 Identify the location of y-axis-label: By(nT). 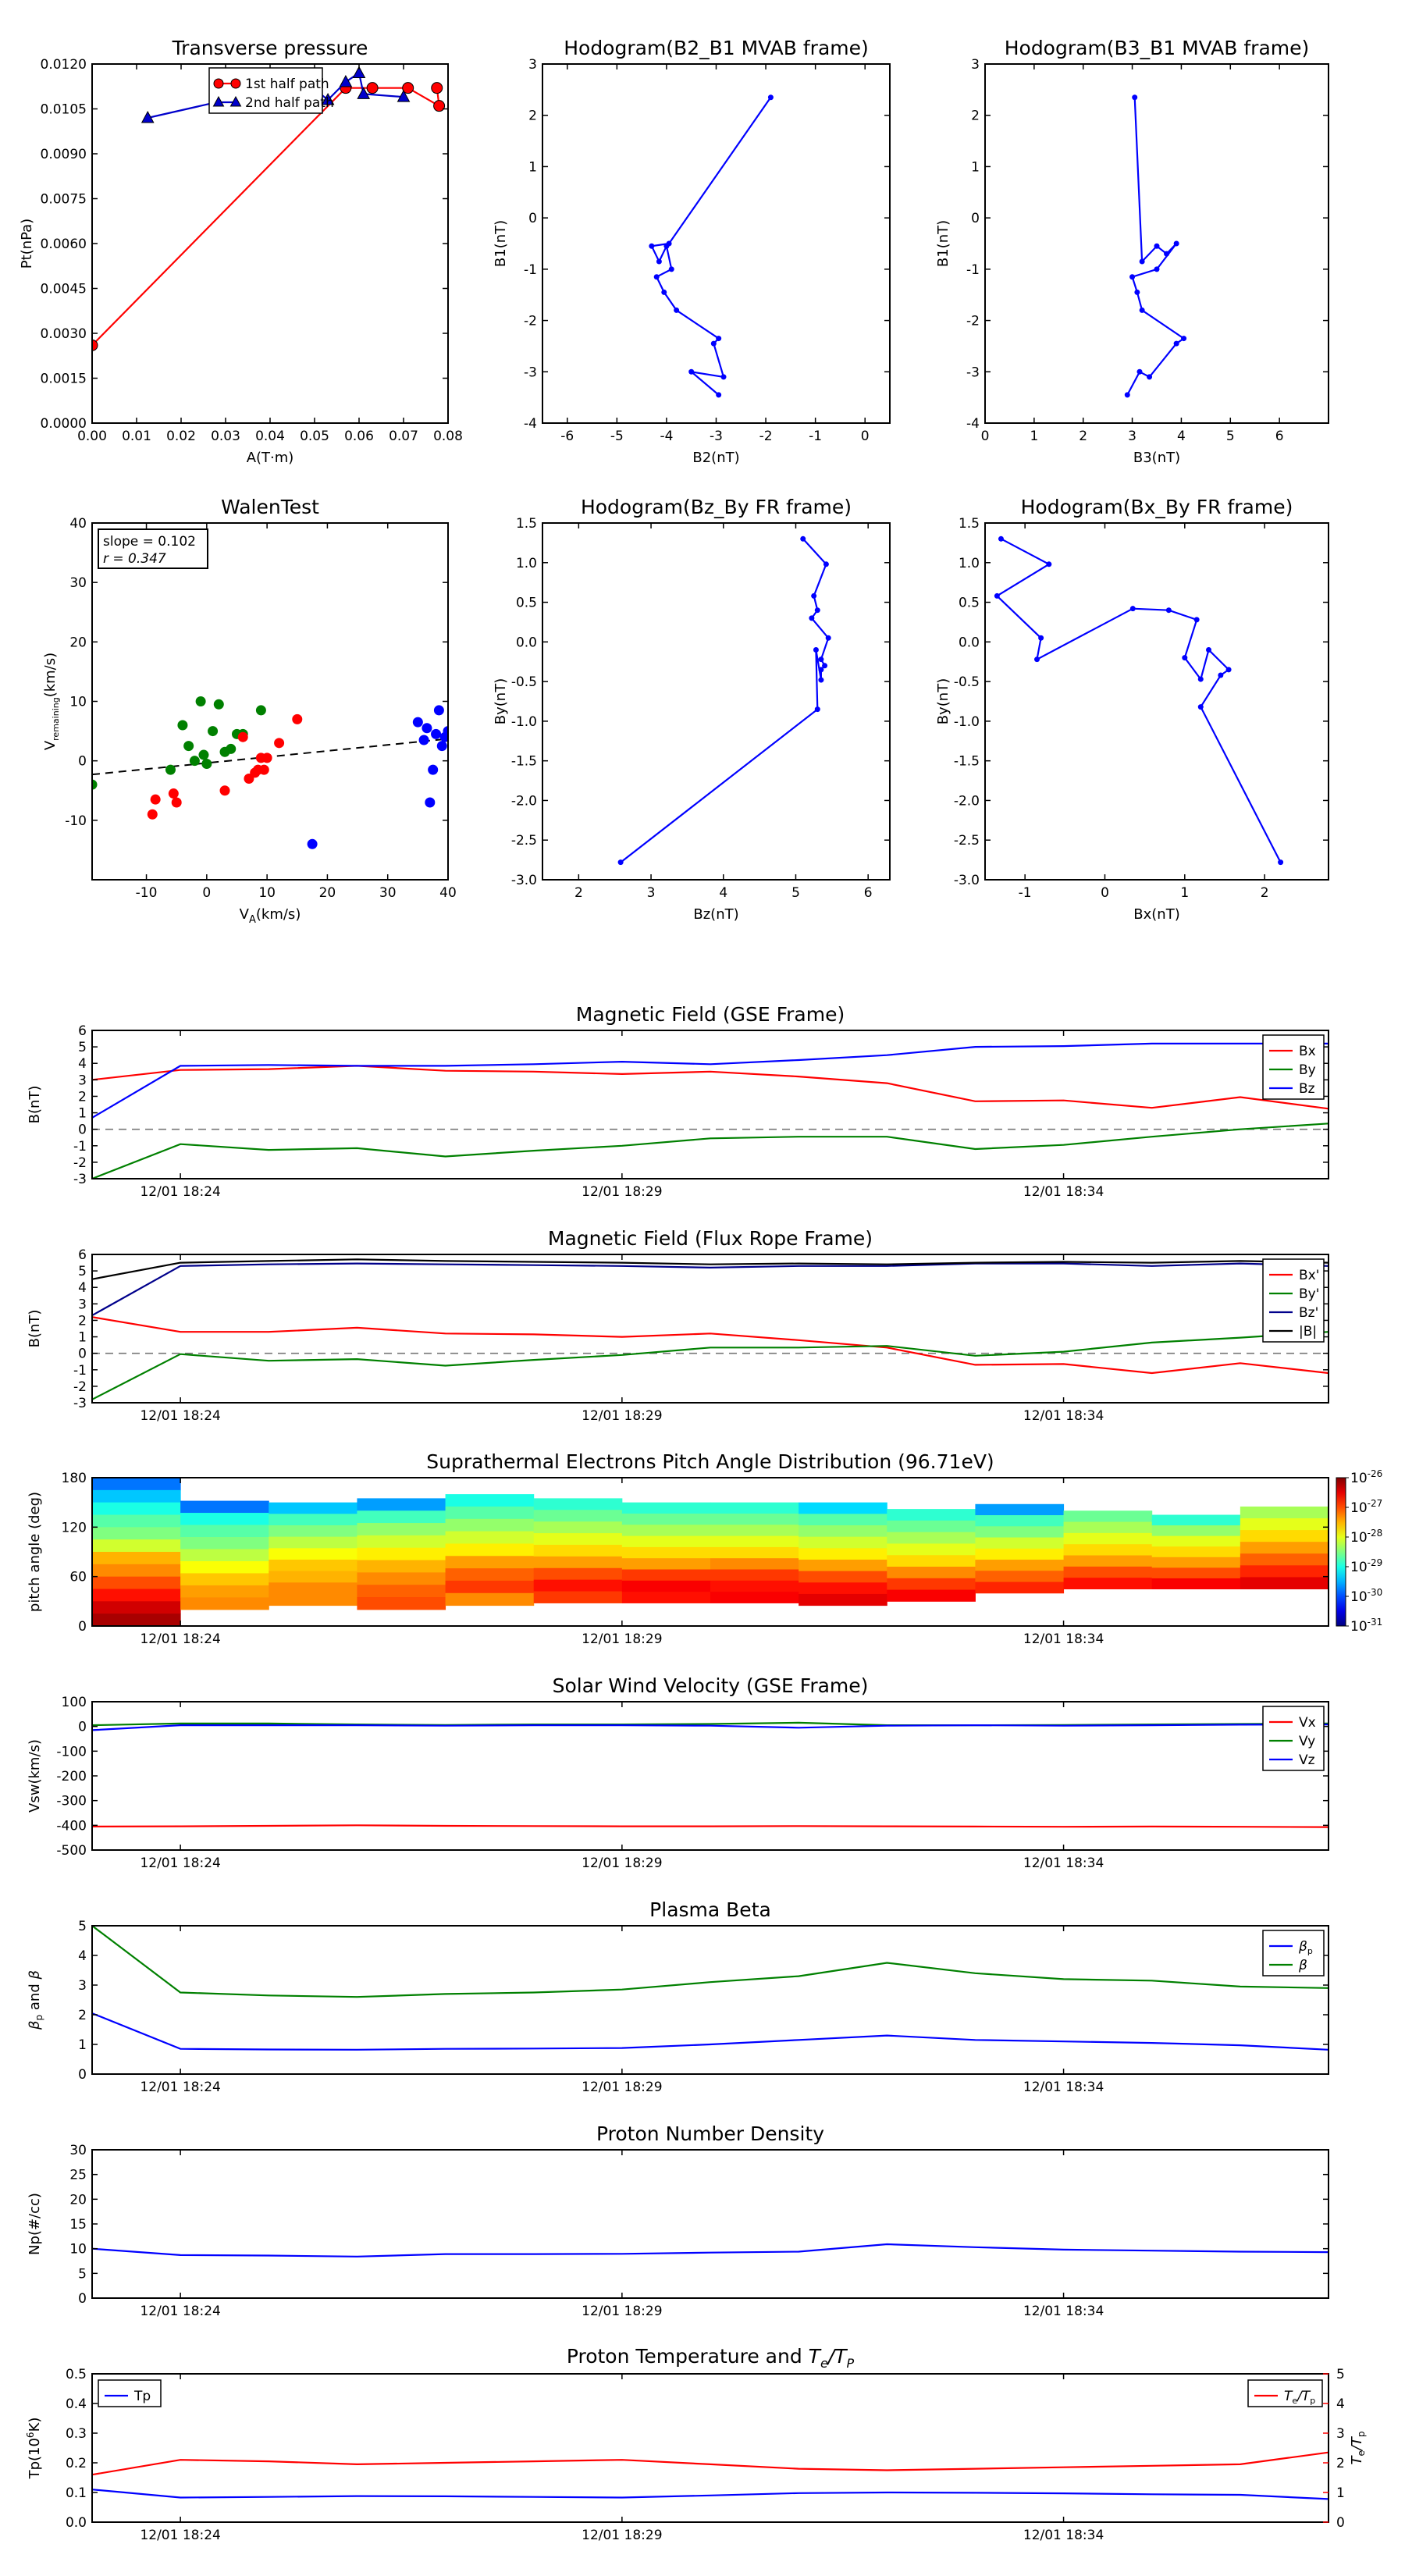
(943, 701).